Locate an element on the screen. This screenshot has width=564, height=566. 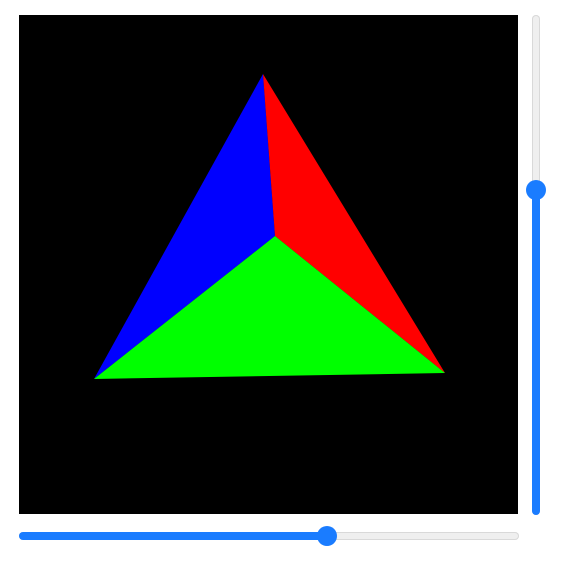
horizontal-rotation-slider is located at coordinates (269, 536).